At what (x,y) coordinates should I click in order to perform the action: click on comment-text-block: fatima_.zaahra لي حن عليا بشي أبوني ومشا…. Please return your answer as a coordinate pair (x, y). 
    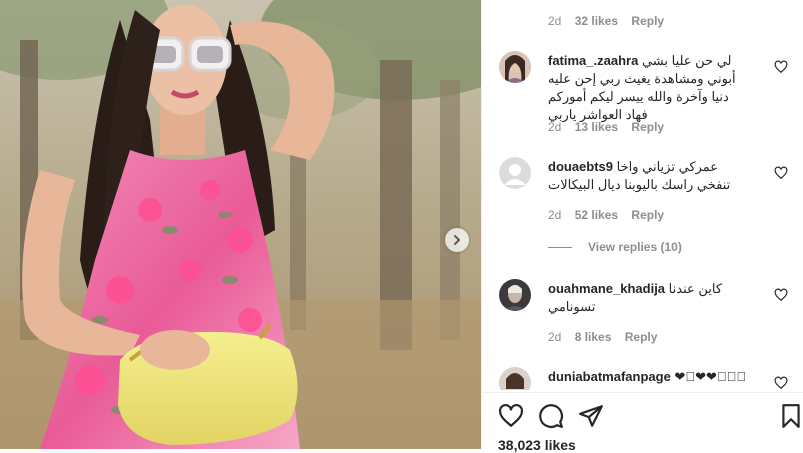
    Looking at the image, I should click on (650, 88).